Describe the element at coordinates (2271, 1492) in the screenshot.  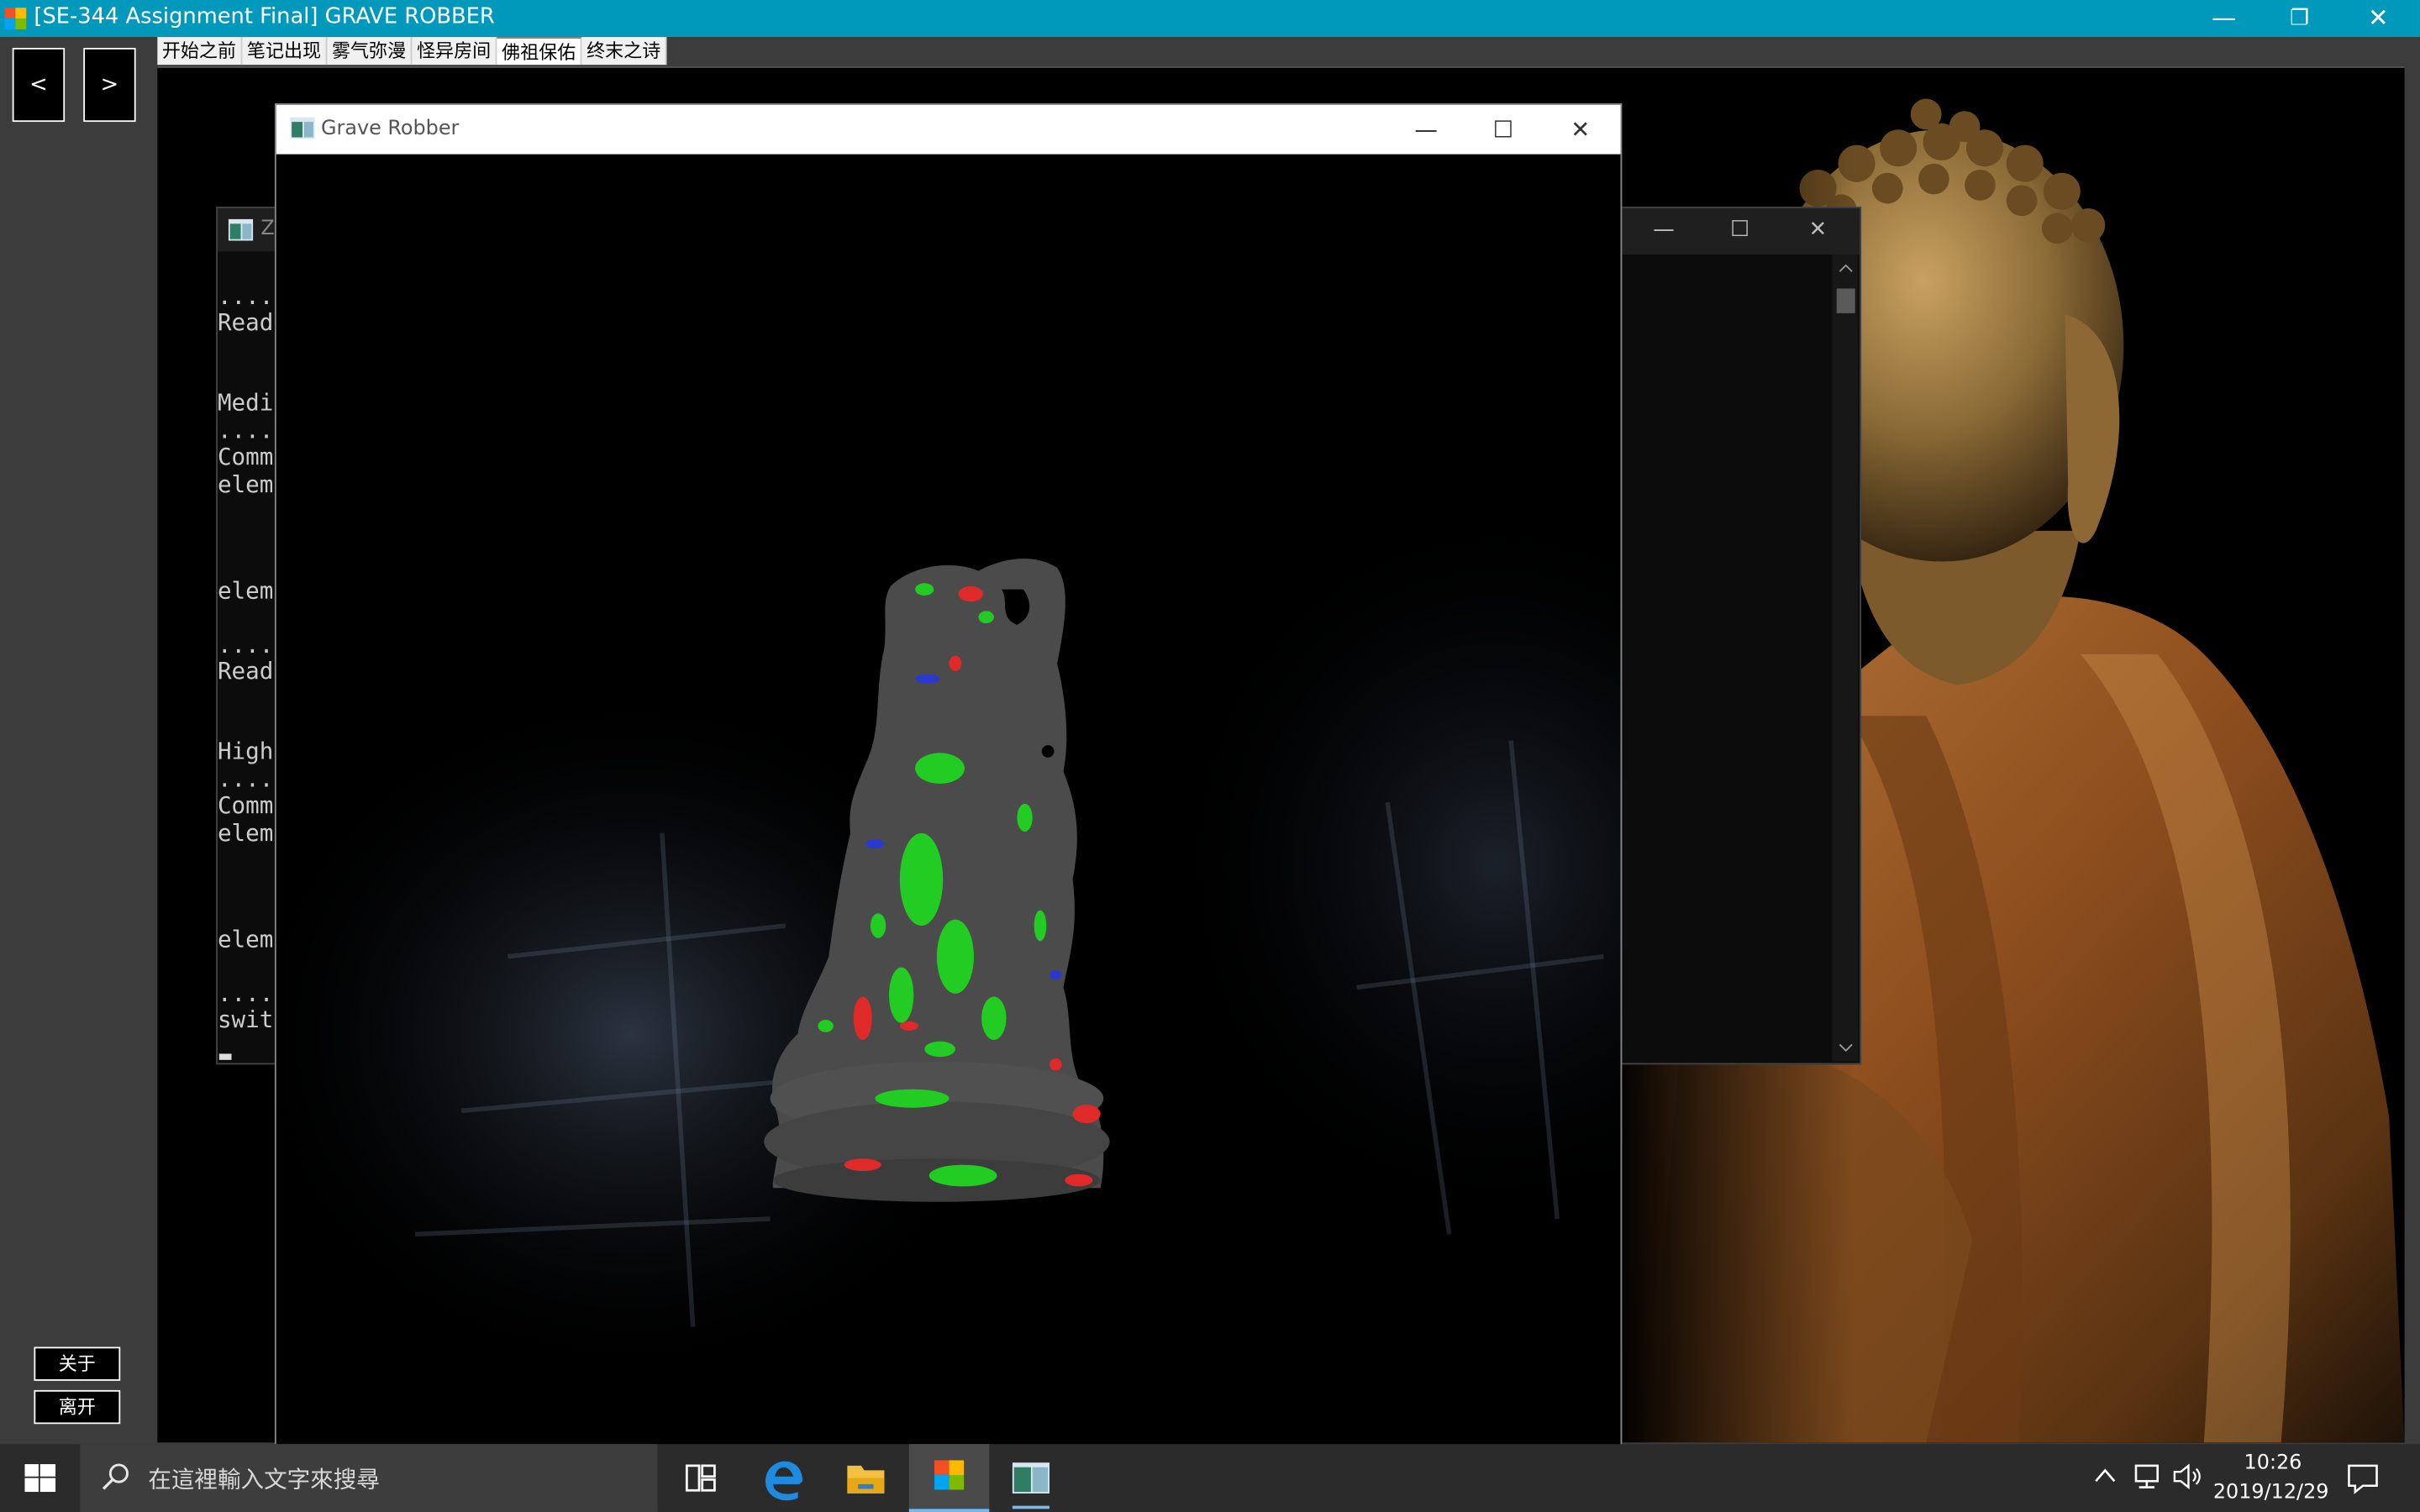
I see `tray-date: 2019/12/29` at that location.